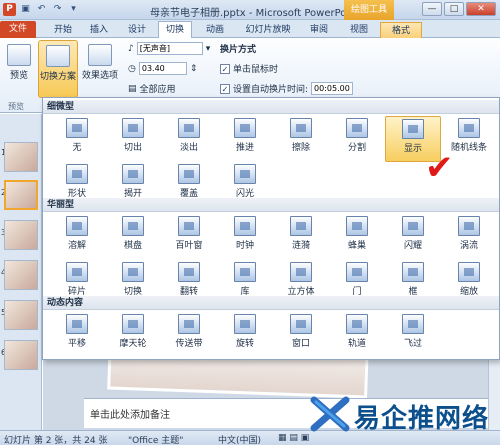 This screenshot has width=500, height=446. What do you see at coordinates (301, 335) in the screenshot?
I see `transition-item: 窗口` at bounding box center [301, 335].